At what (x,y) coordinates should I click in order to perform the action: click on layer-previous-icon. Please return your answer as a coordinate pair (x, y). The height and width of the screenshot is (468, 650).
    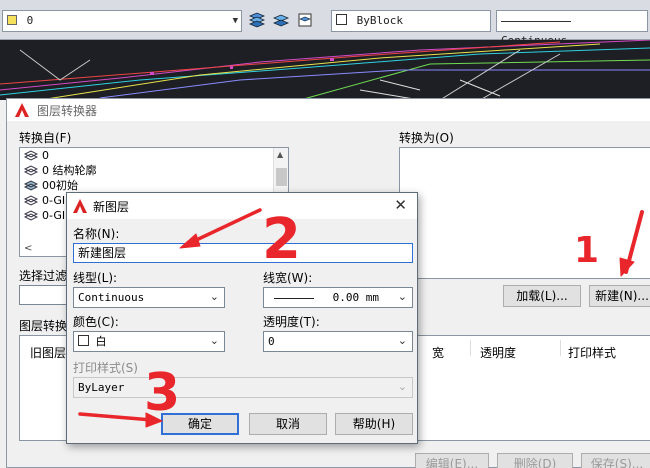
    Looking at the image, I should click on (281, 20).